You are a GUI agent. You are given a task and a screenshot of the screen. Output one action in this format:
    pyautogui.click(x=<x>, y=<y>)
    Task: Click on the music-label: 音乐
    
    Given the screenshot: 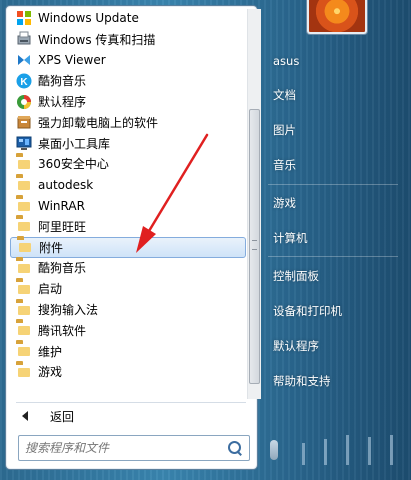 What is the action you would take?
    pyautogui.click(x=284, y=165)
    